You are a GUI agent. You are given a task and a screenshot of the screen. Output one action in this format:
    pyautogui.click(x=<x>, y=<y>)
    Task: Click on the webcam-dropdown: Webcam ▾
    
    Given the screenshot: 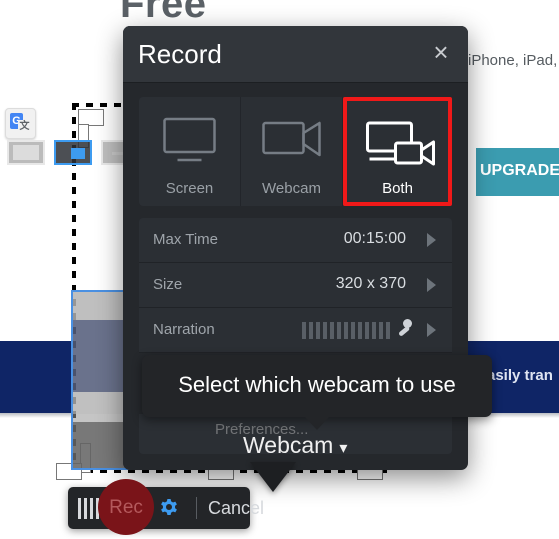 What is the action you would take?
    pyautogui.click(x=295, y=445)
    